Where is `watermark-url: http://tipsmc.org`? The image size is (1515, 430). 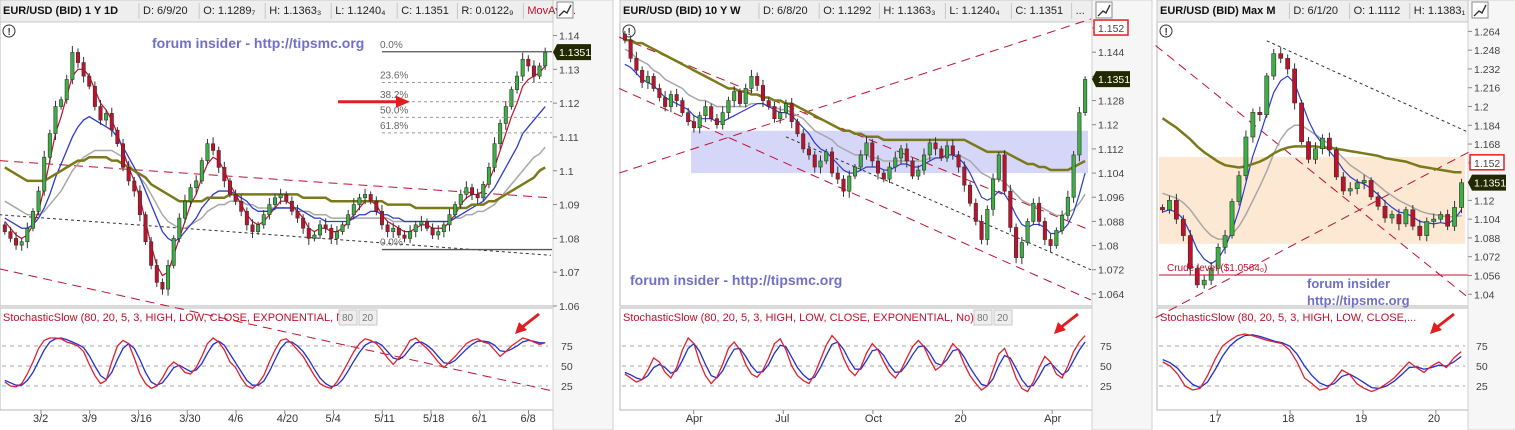 watermark-url: http://tipsmc.org is located at coordinates (1358, 300).